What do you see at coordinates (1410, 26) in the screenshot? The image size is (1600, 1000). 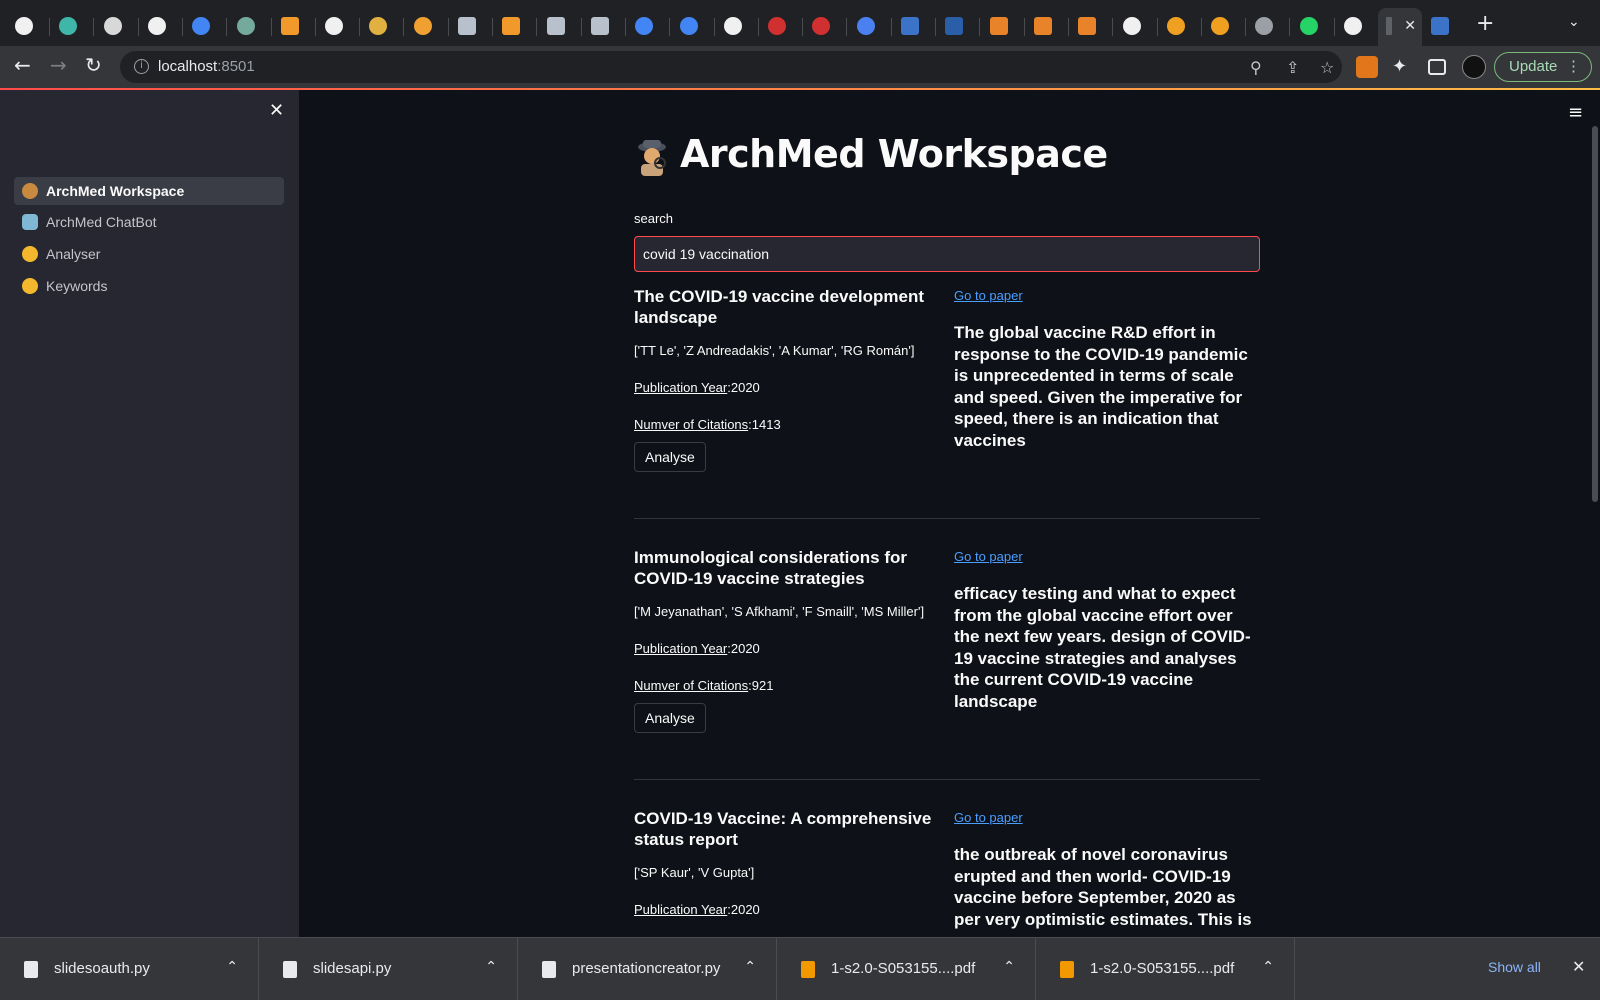 I see `close-tab-icon: ✕` at bounding box center [1410, 26].